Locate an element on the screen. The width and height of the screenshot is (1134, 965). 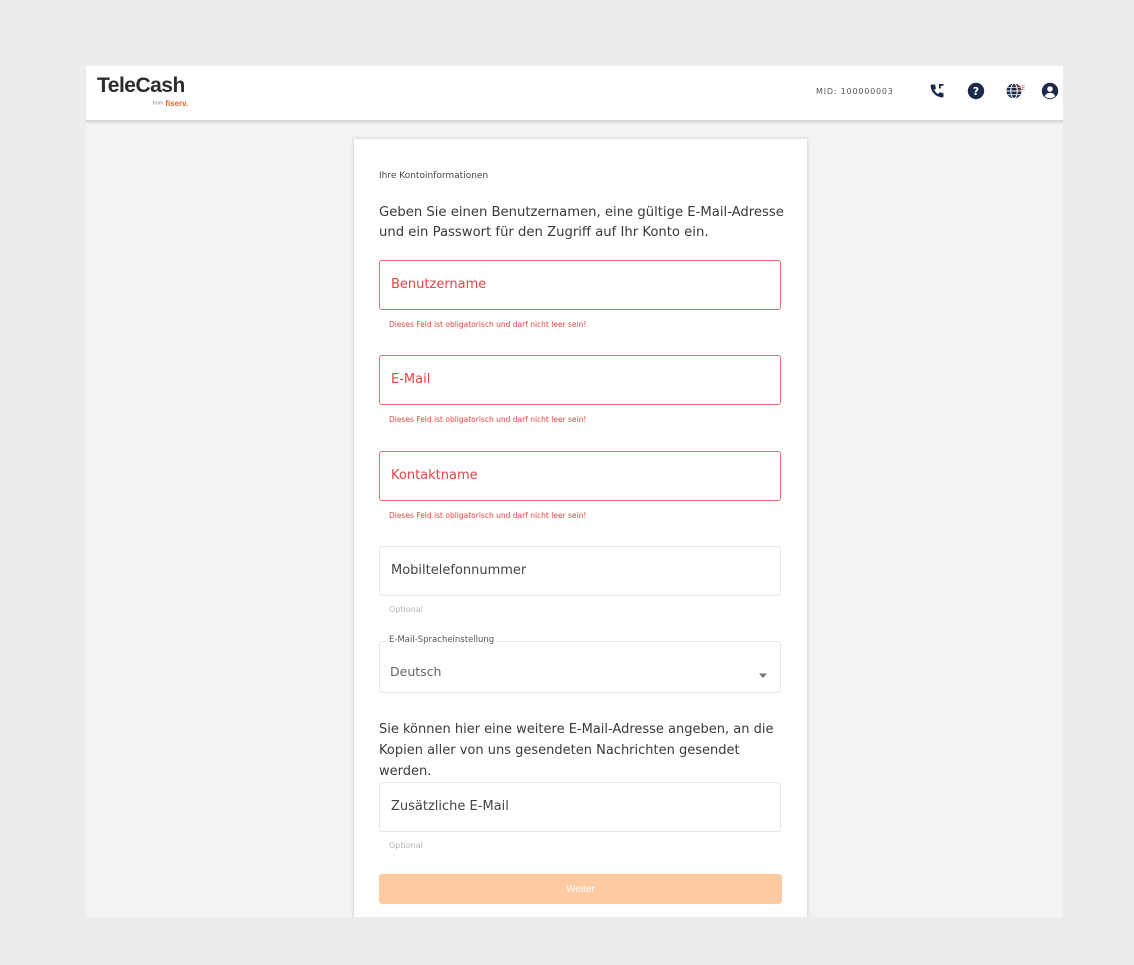
logo-fiserv-text: fiserv. is located at coordinates (177, 103).